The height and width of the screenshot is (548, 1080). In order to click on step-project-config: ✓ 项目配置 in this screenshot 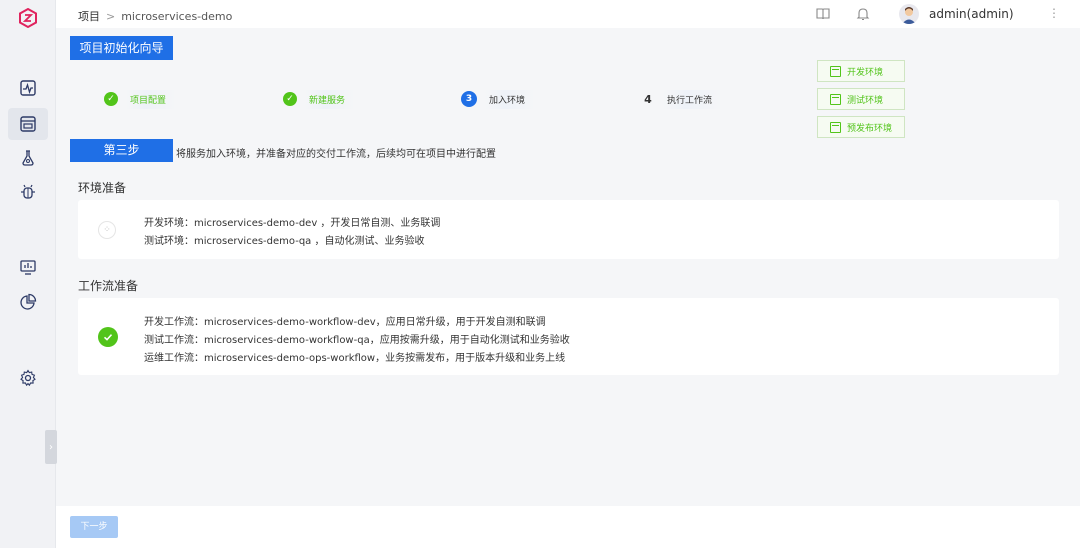, I will do `click(140, 99)`.